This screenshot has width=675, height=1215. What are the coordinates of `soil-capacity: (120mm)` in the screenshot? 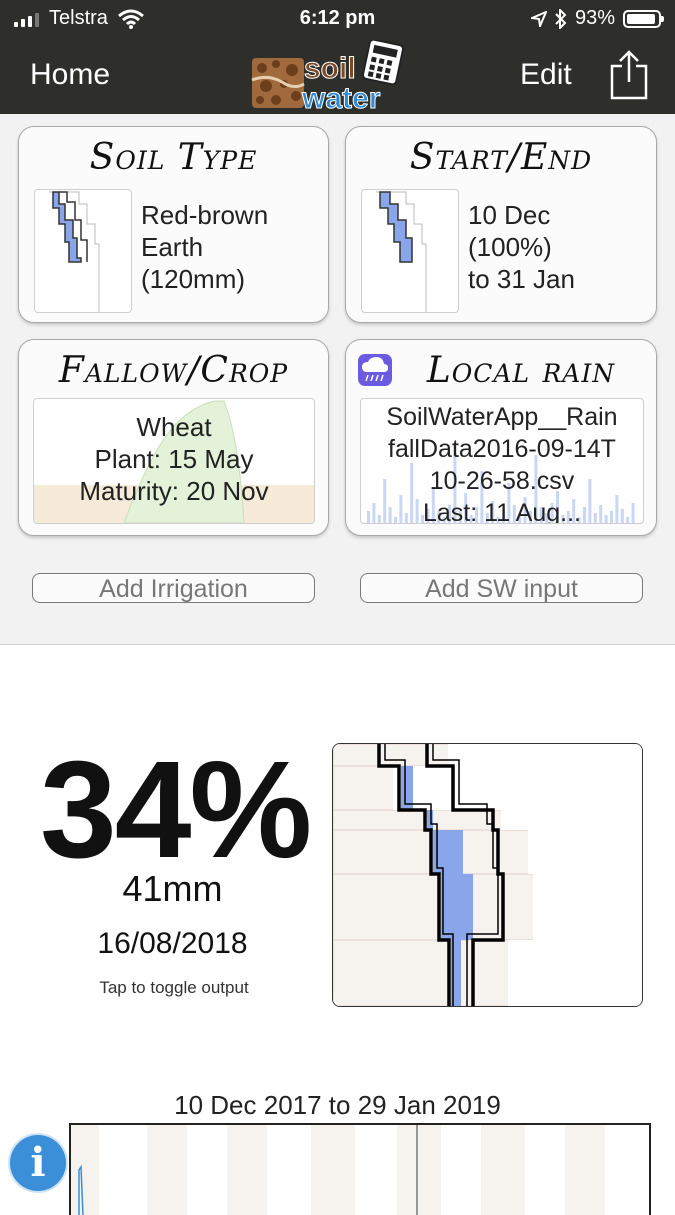 It's located at (193, 279).